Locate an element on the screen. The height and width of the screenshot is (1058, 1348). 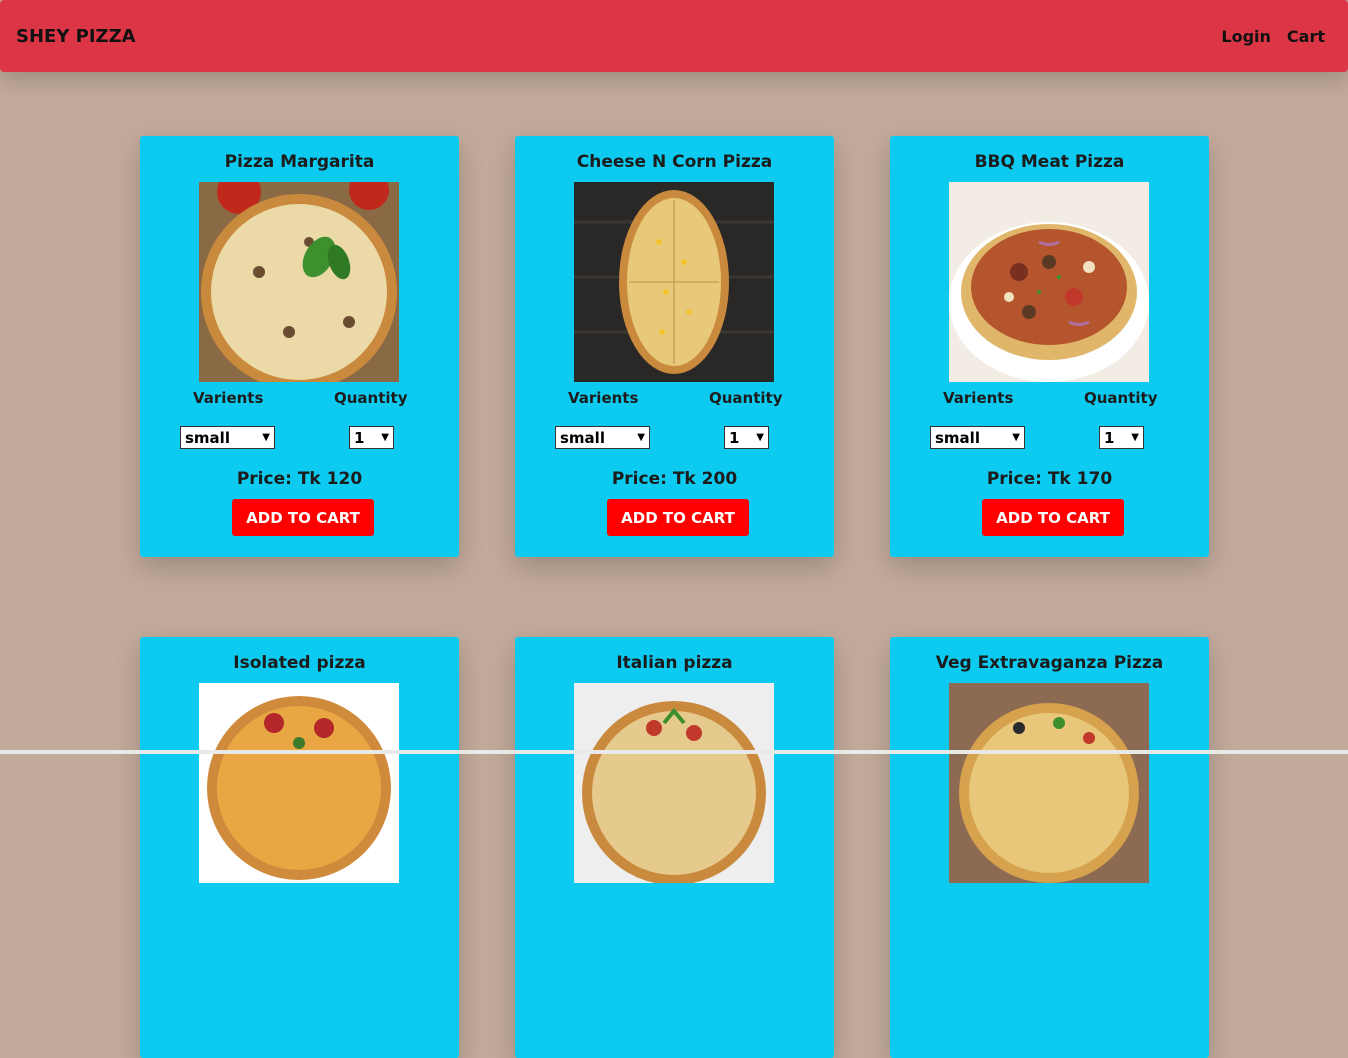
pizza-name: Isolated pizza is located at coordinates (299, 663).